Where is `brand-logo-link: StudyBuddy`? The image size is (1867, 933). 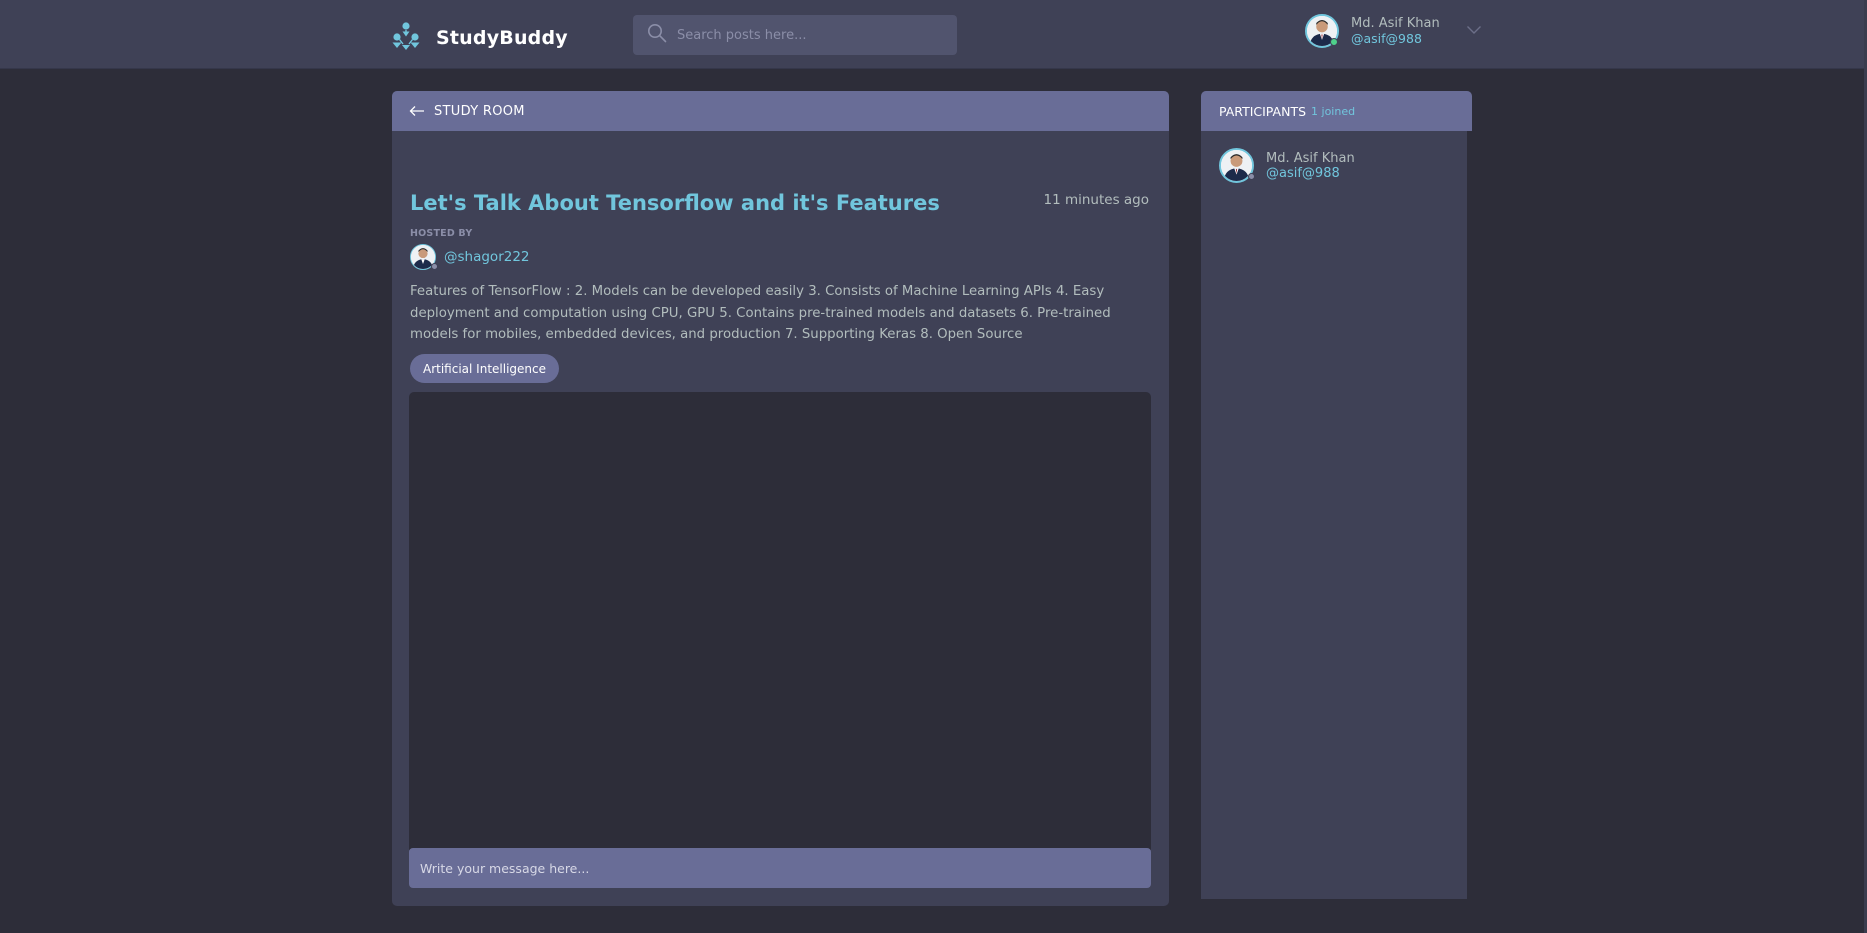 brand-logo-link: StudyBuddy is located at coordinates (479, 38).